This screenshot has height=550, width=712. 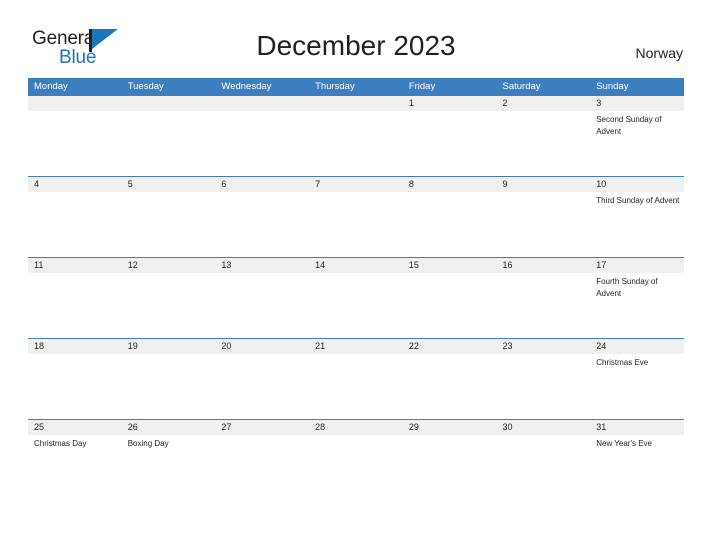 I want to click on day-number: 3, so click(x=637, y=103).